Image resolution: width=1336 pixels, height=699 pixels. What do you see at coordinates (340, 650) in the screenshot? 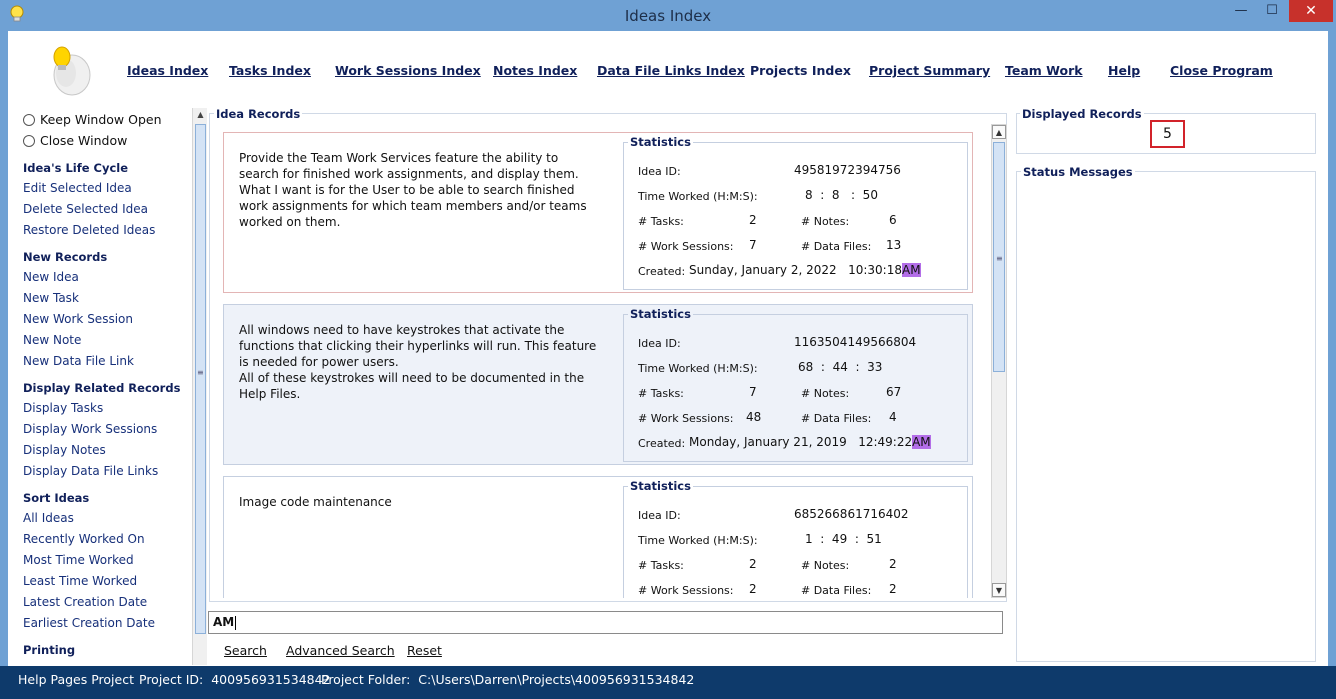
I see `advanced-search-button: Advanced Search` at bounding box center [340, 650].